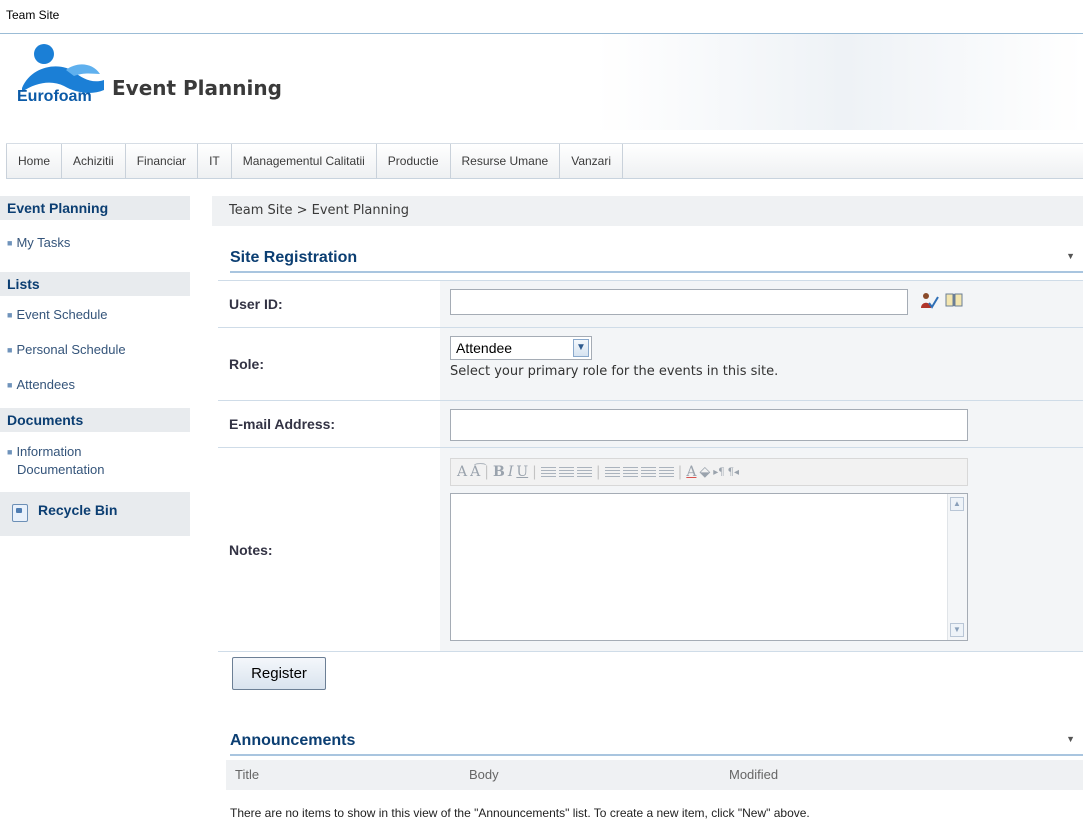 Image resolution: width=1083 pixels, height=823 pixels. What do you see at coordinates (78, 510) in the screenshot?
I see `recycle-bin-label: Recycle Bin` at bounding box center [78, 510].